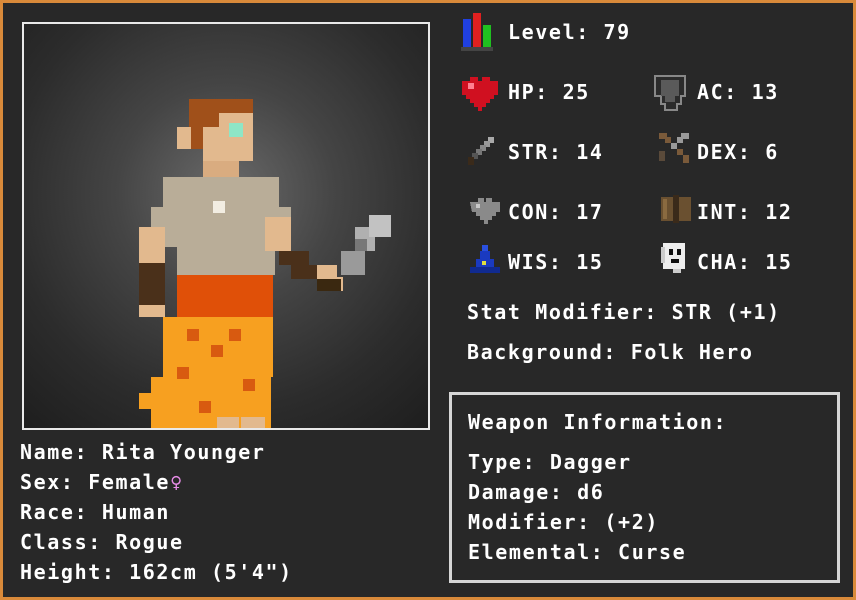 This screenshot has height=600, width=856. Describe the element at coordinates (610, 352) in the screenshot. I see `background: Background: Folk Hero` at that location.